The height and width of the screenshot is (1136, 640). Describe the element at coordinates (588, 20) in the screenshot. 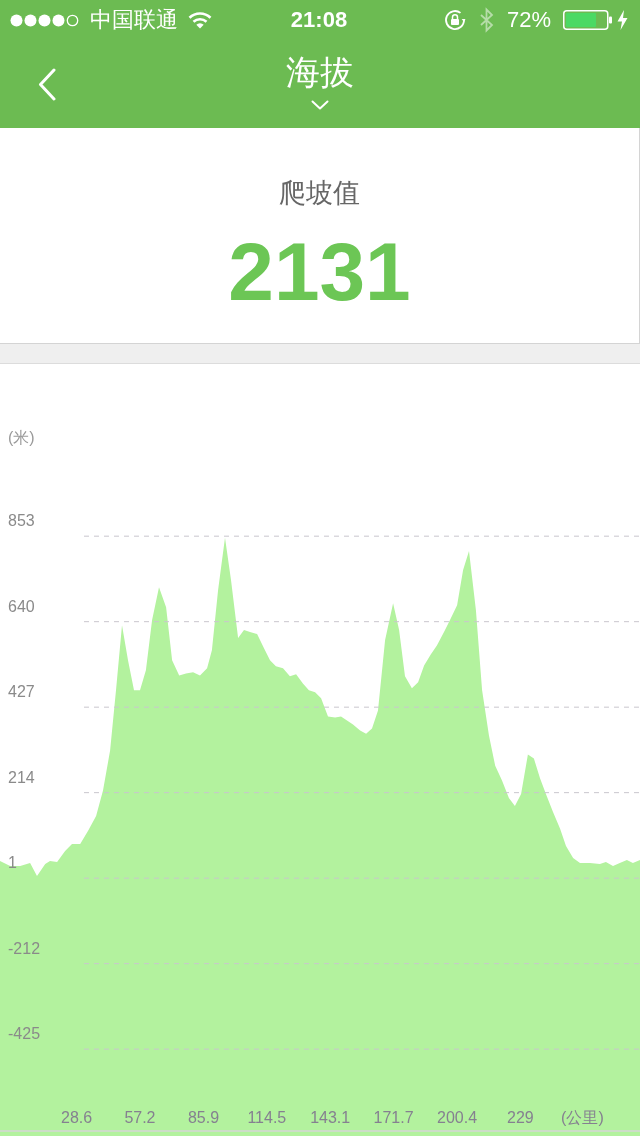

I see `battery-icon` at that location.